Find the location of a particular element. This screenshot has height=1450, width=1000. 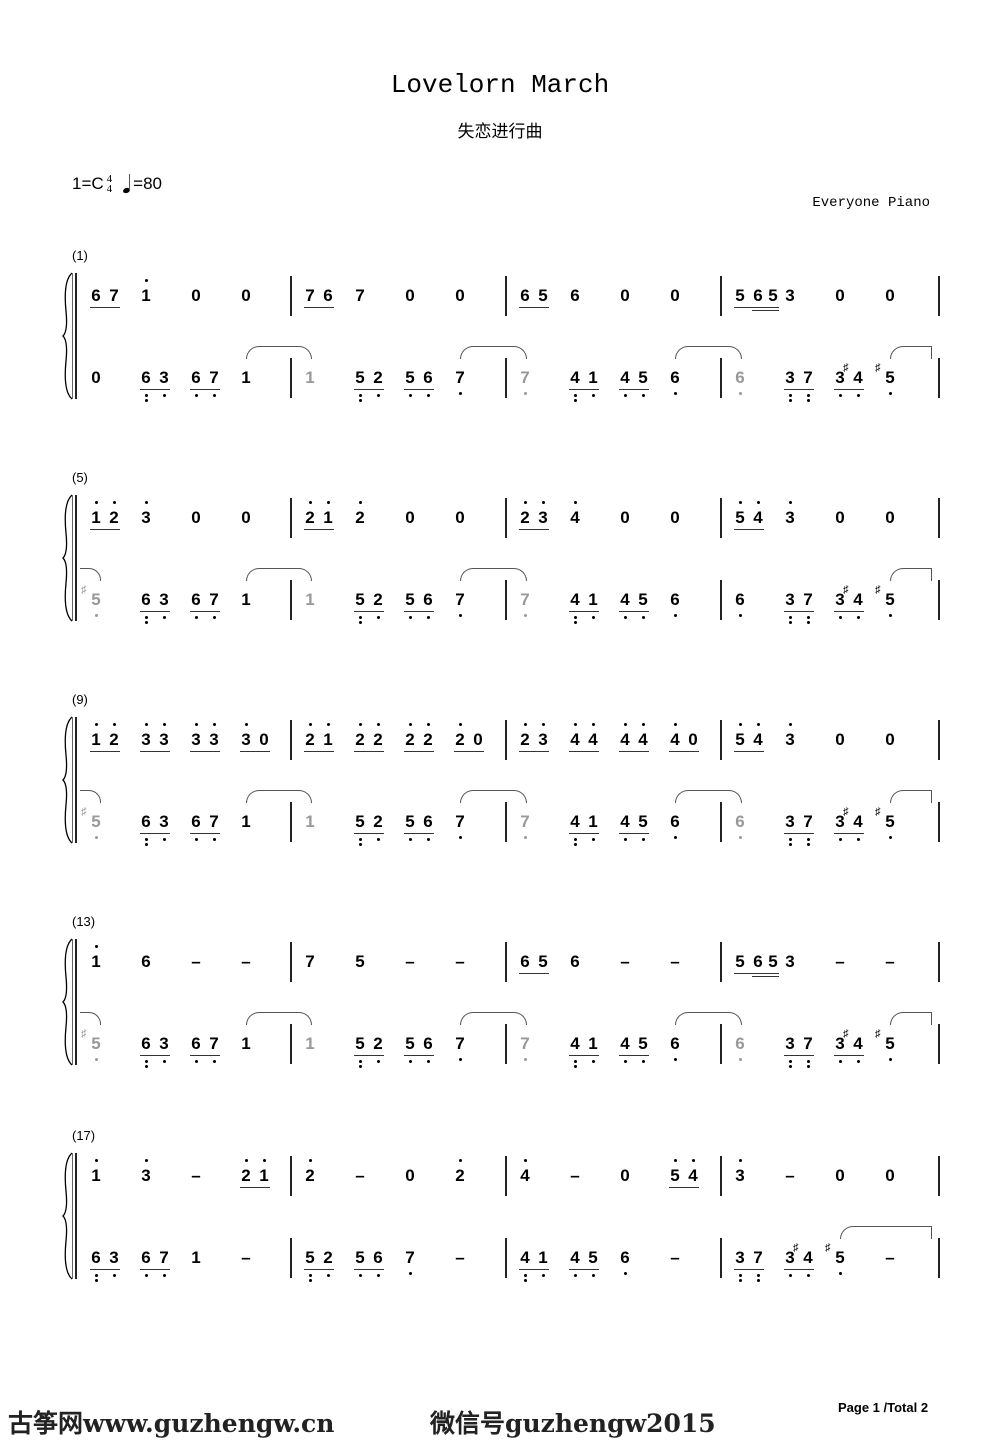

key-tempo-marking: 1=C 4 4 =80 is located at coordinates (117, 184).